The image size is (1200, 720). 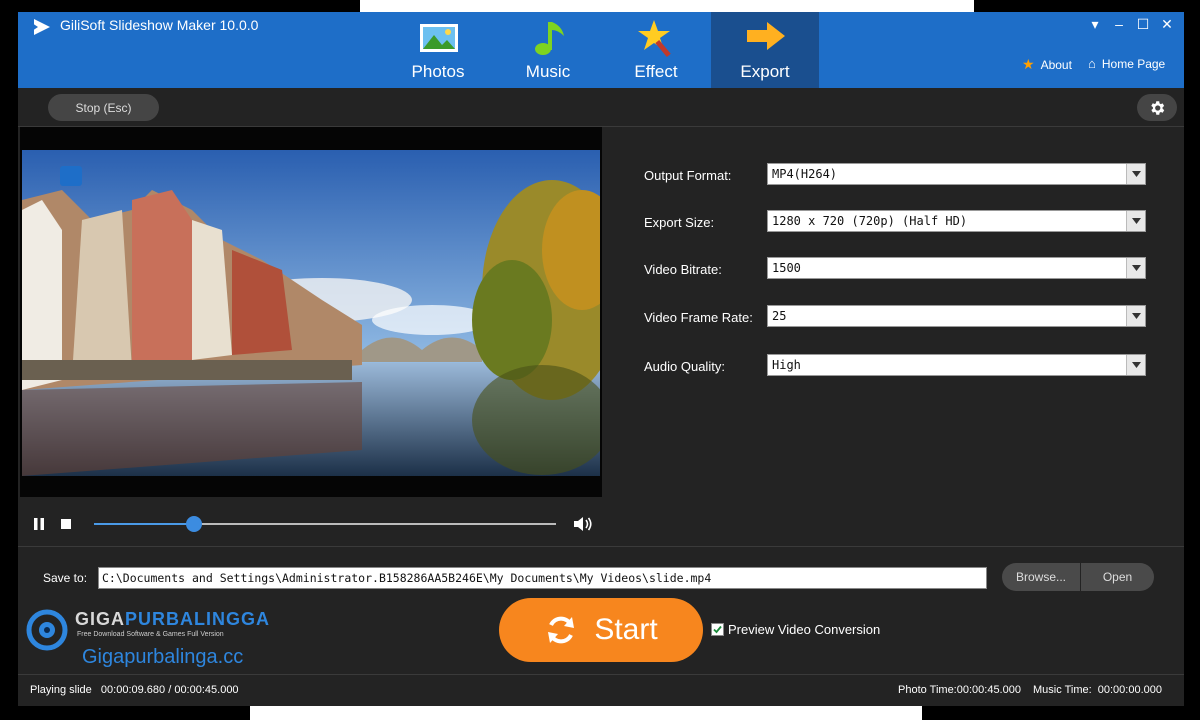 I want to click on checkmark-icon, so click(x=717, y=629).